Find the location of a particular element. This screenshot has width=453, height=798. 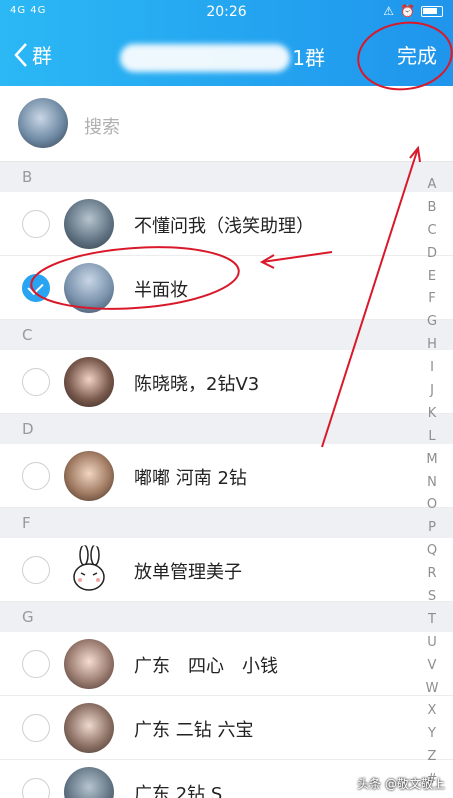

index-letter-v: V is located at coordinates (432, 666).